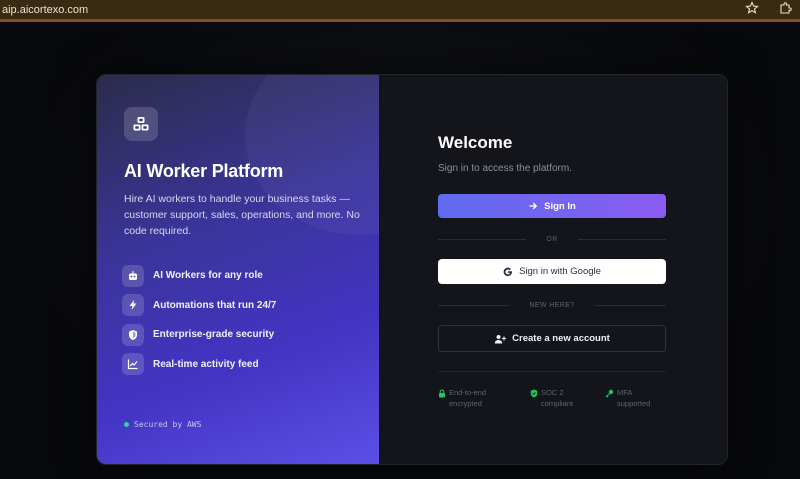 This screenshot has height=479, width=800. I want to click on aws-footer-text: Secured by AWS, so click(168, 424).